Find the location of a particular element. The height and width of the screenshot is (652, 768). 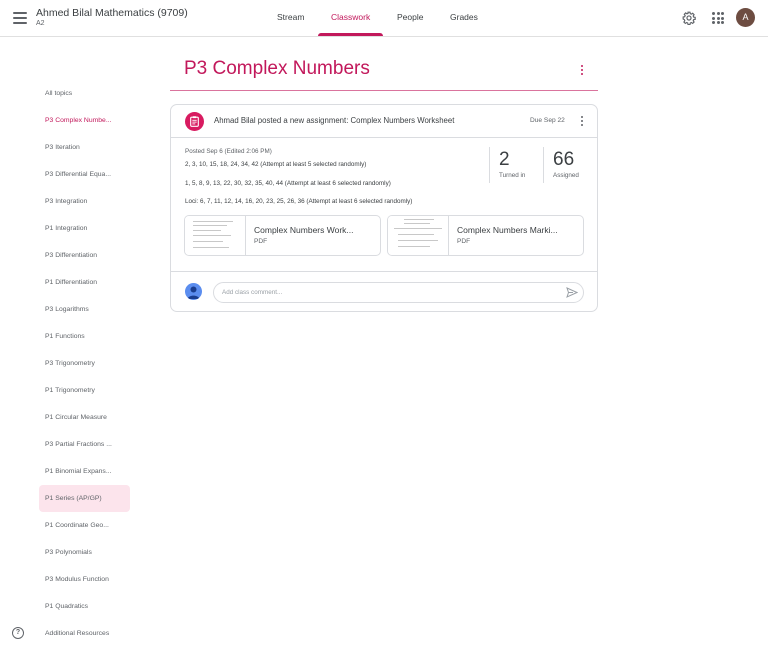

sidebar-item-p3-differentiation: P3 Differentiation is located at coordinates (71, 255).